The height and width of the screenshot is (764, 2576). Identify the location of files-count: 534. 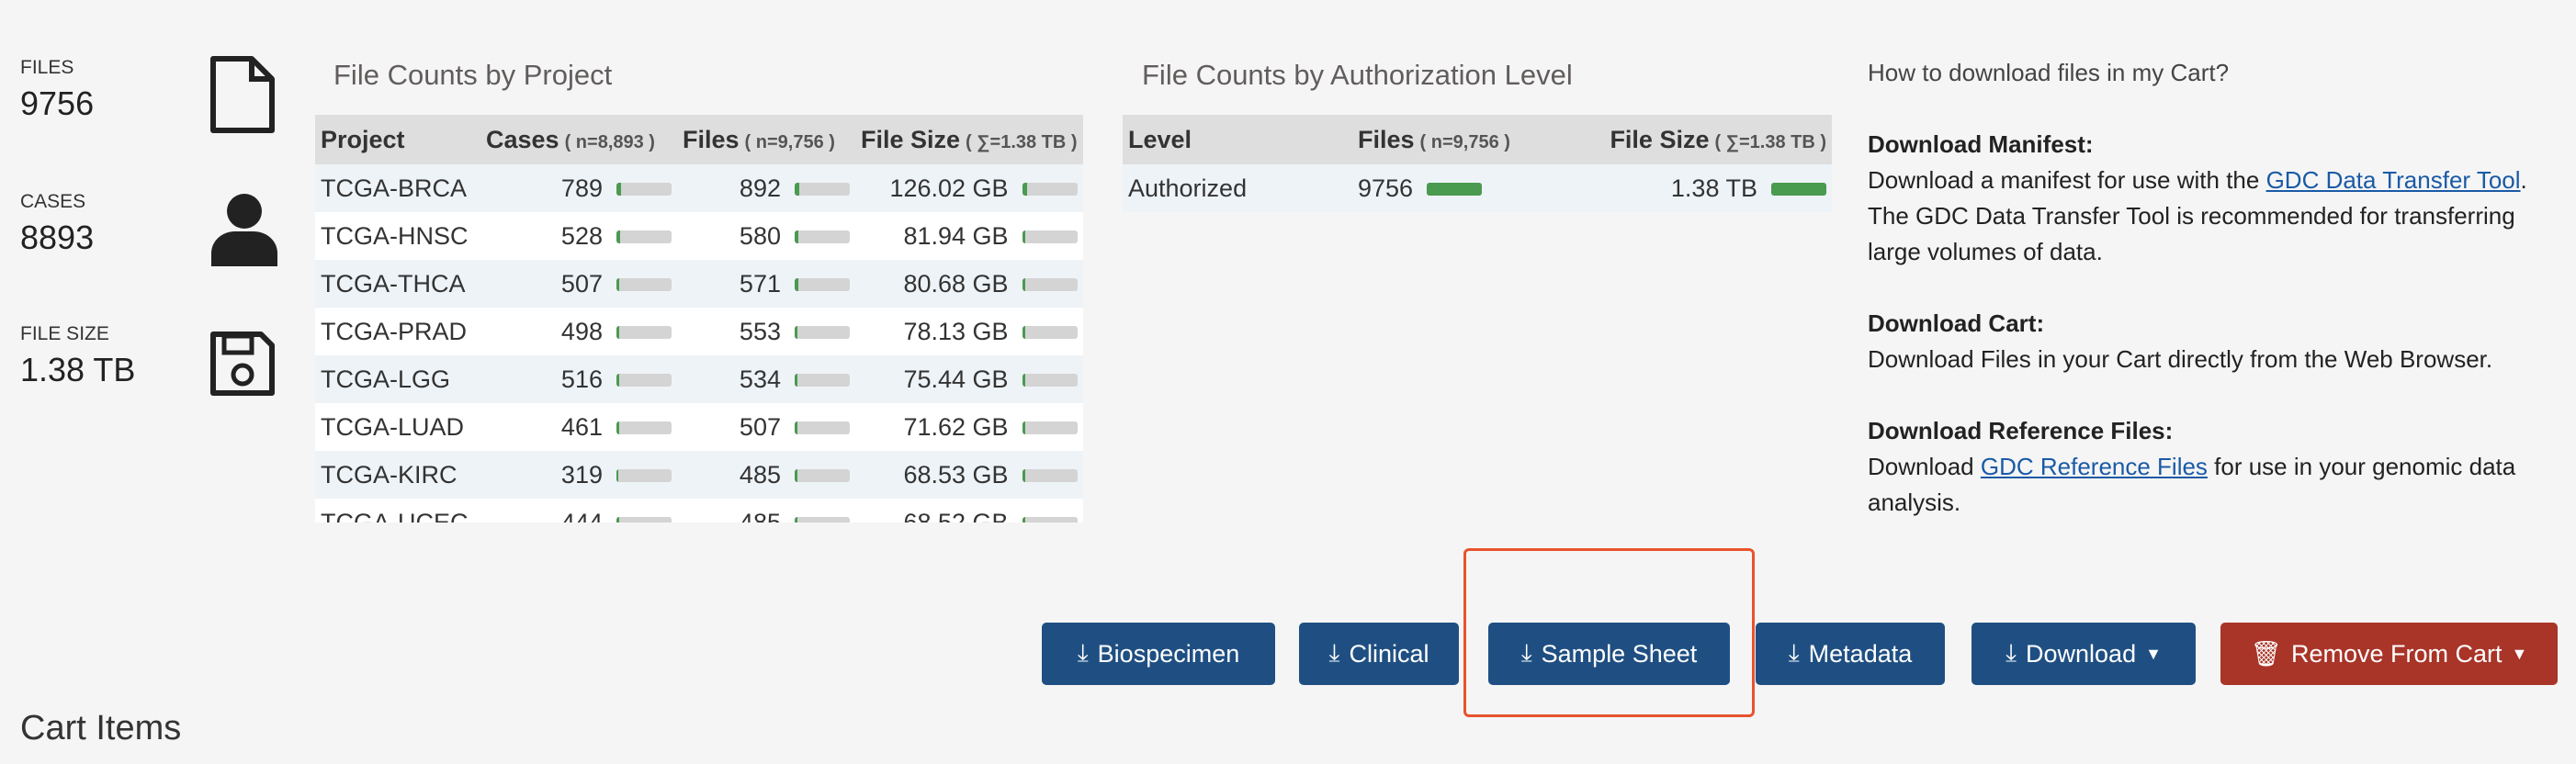
(760, 379).